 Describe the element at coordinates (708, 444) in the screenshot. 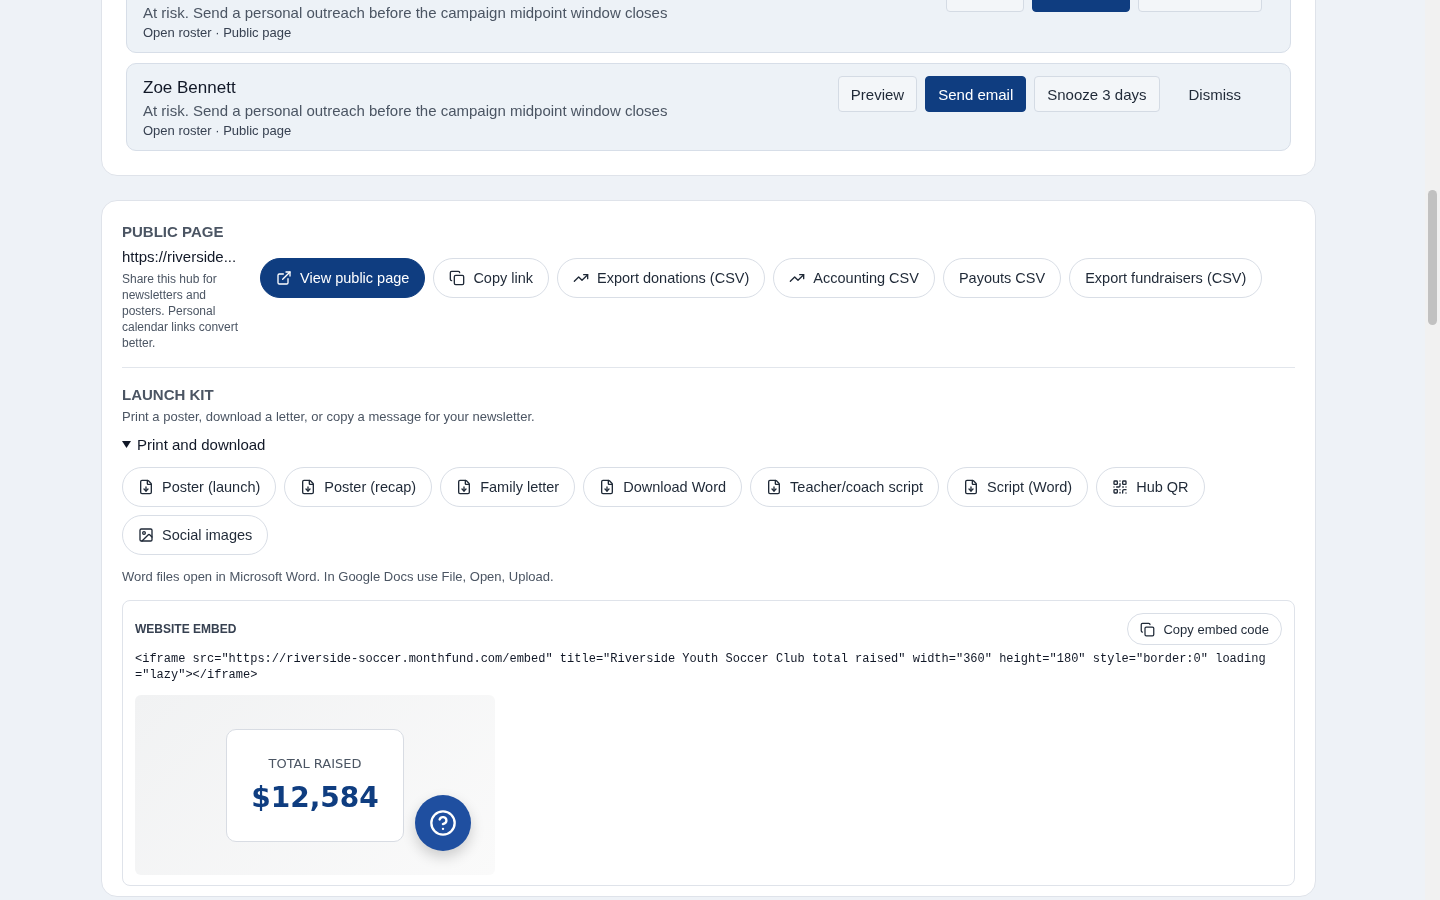

I see `disclosure-toggle: Print and download` at that location.